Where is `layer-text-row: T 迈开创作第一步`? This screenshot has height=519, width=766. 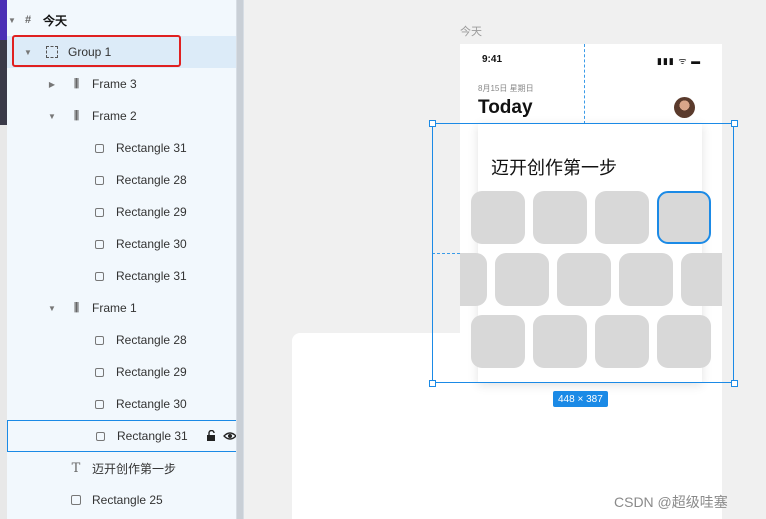 layer-text-row: T 迈开创作第一步 is located at coordinates (121, 468).